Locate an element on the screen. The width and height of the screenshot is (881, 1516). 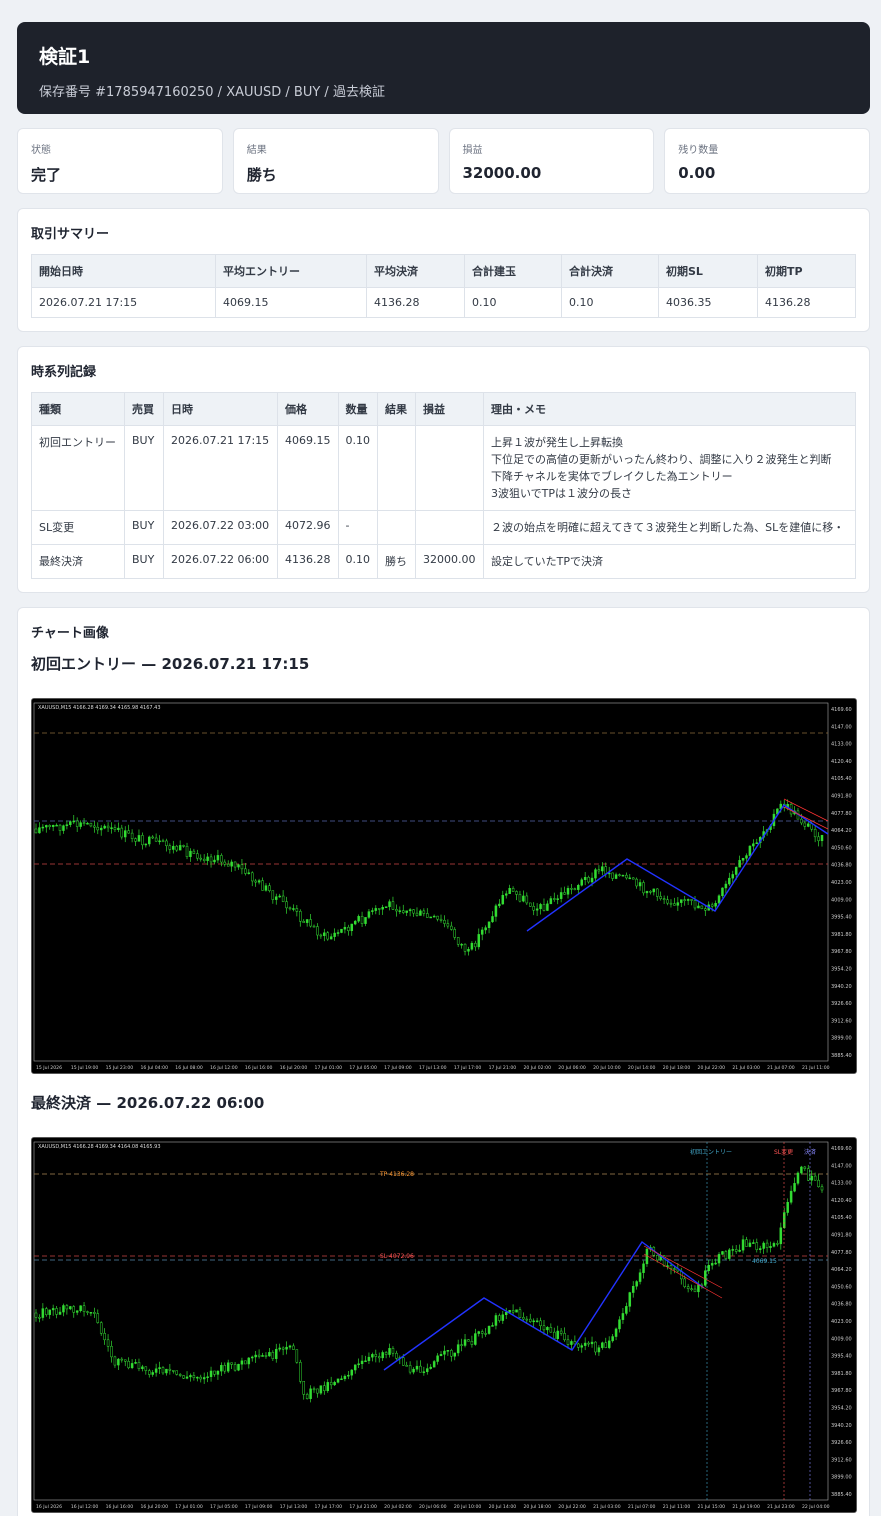
col-header: 種類 is located at coordinates (78, 409).